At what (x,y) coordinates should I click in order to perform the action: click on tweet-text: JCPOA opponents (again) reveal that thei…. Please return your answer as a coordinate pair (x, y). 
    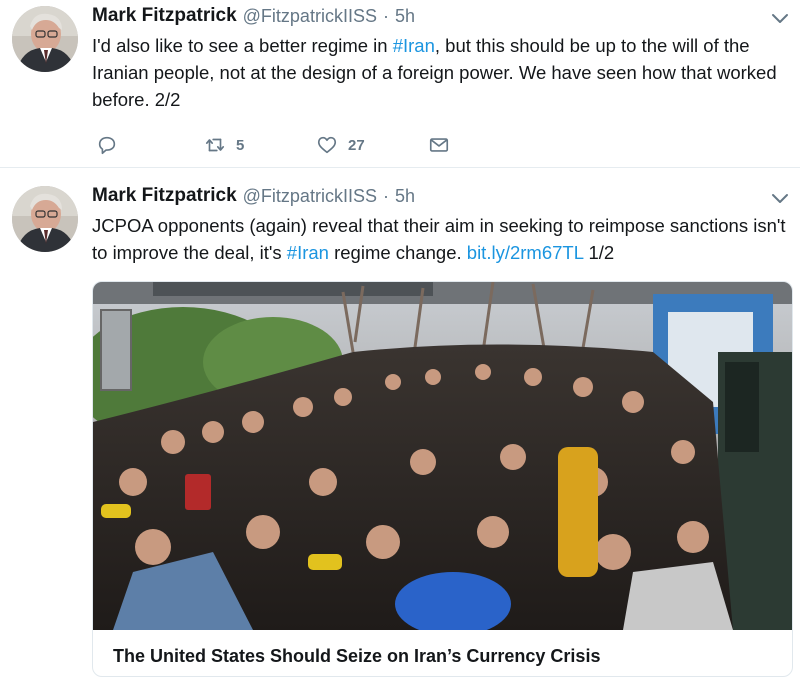
    Looking at the image, I should click on (442, 239).